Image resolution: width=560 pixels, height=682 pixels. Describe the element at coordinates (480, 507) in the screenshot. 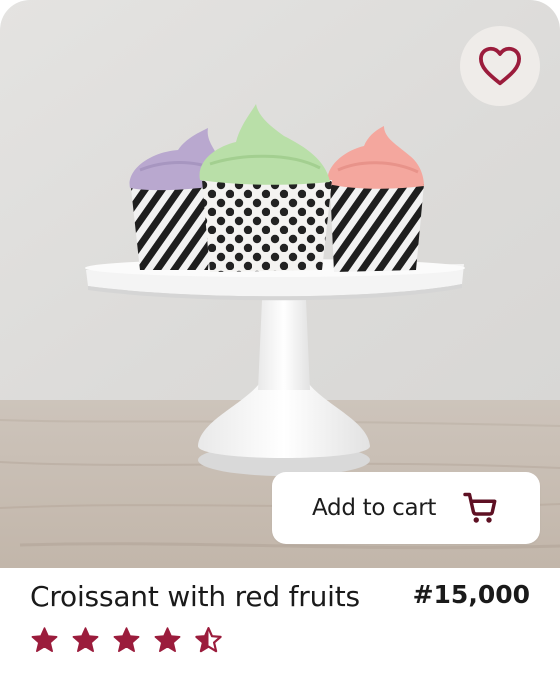

I see `cart-icon` at that location.